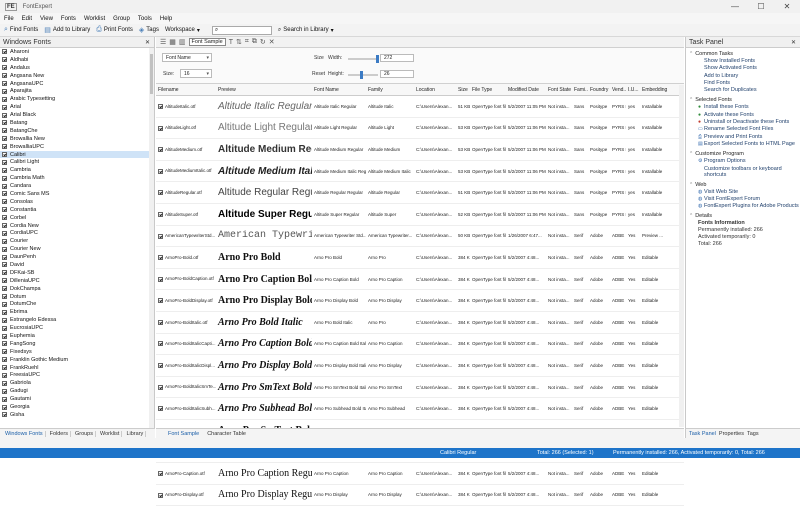 This screenshot has width=800, height=506. Describe the element at coordinates (397, 58) in the screenshot. I see `width-value: 272` at that location.